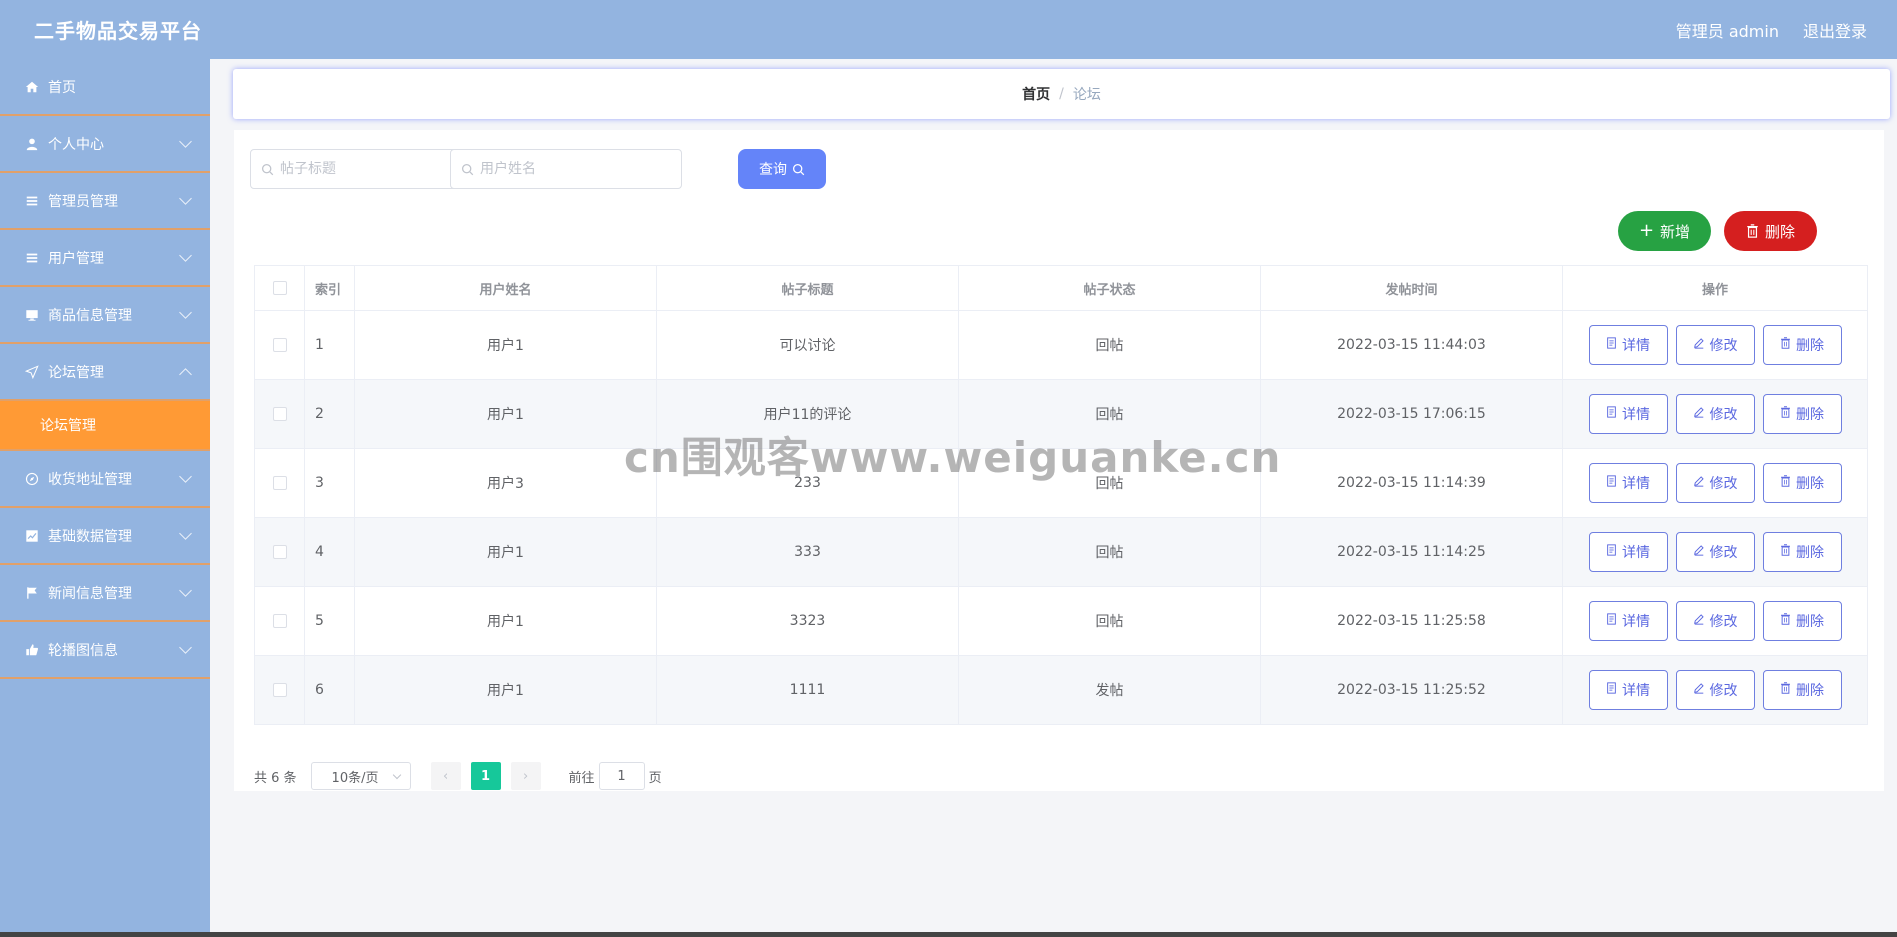  I want to click on user-search-field, so click(566, 169).